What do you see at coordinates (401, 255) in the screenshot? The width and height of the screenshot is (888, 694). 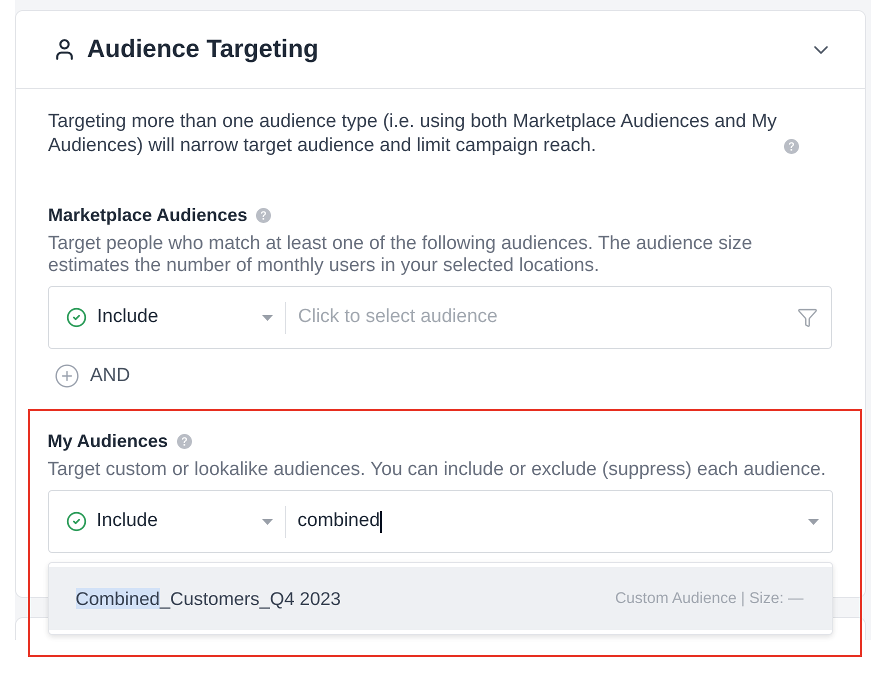 I see `group-description: Target people who match at least one of the following audiences. The audience size estimates the number of monthly users in your selected locations.` at bounding box center [401, 255].